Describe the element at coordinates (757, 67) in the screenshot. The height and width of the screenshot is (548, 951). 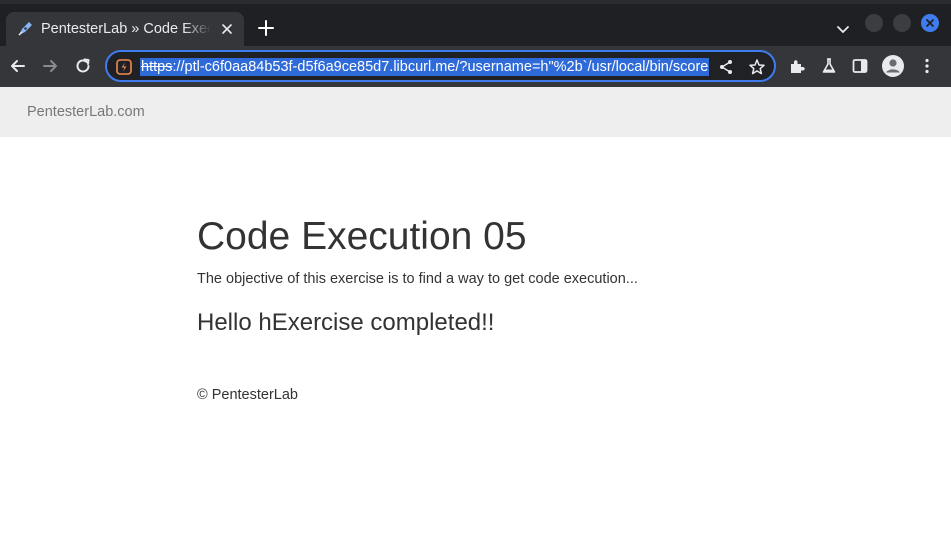
I see `star-icon` at that location.